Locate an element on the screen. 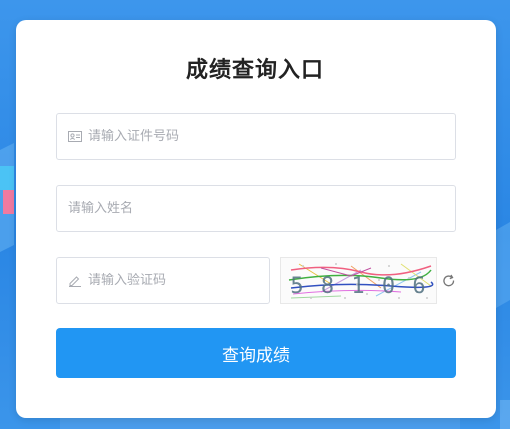 This screenshot has width=510, height=429. captcha-image: 5 8 1 0 6 is located at coordinates (358, 280).